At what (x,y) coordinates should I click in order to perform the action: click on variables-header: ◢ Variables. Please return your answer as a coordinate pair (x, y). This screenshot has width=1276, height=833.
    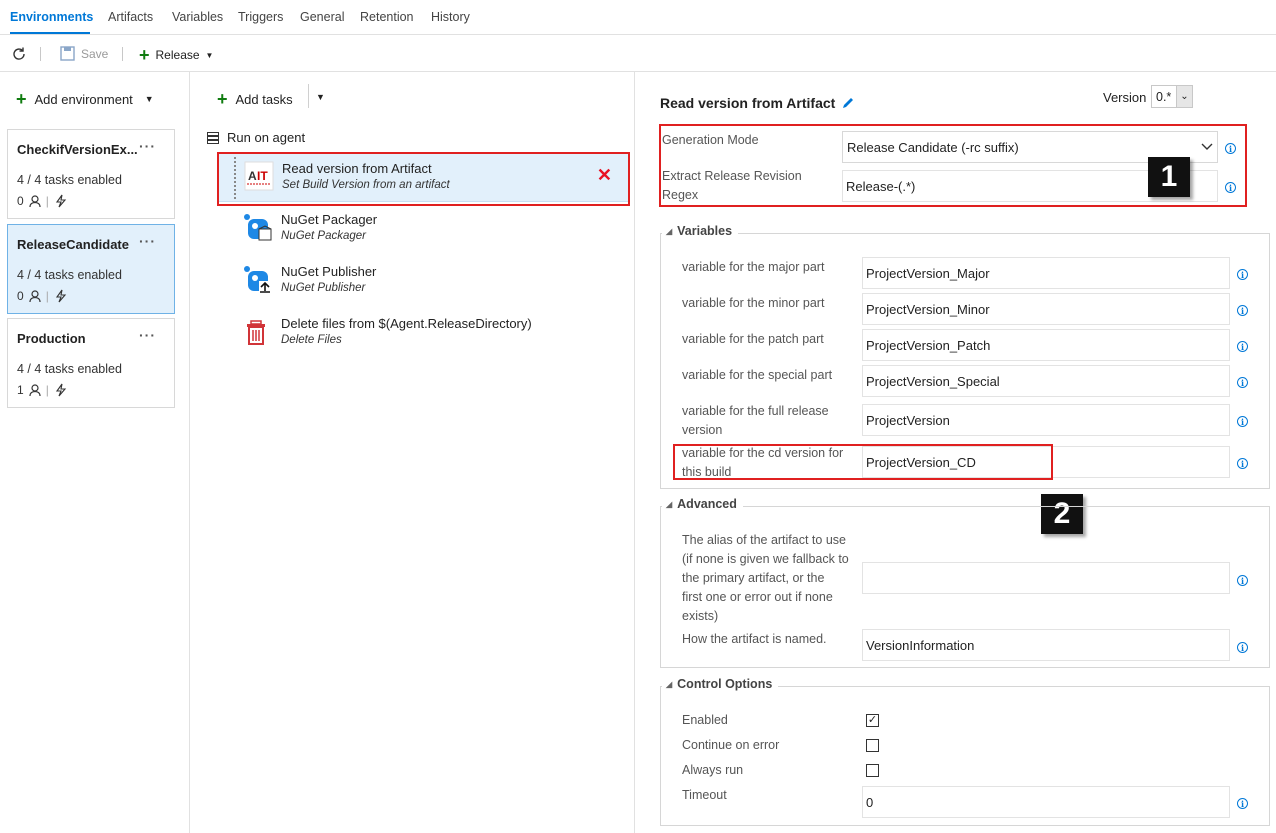
    Looking at the image, I should click on (700, 231).